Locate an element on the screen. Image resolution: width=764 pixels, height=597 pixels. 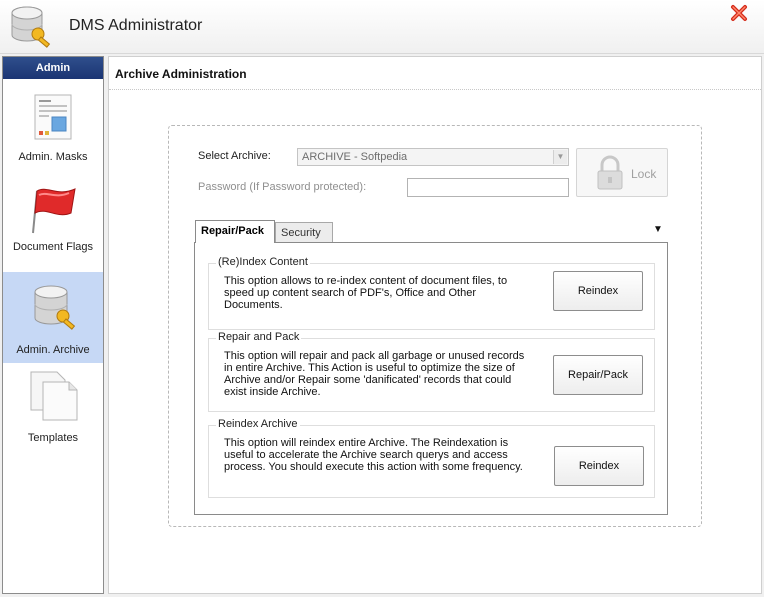
password-label: Password (If Password protected): is located at coordinates (282, 187).